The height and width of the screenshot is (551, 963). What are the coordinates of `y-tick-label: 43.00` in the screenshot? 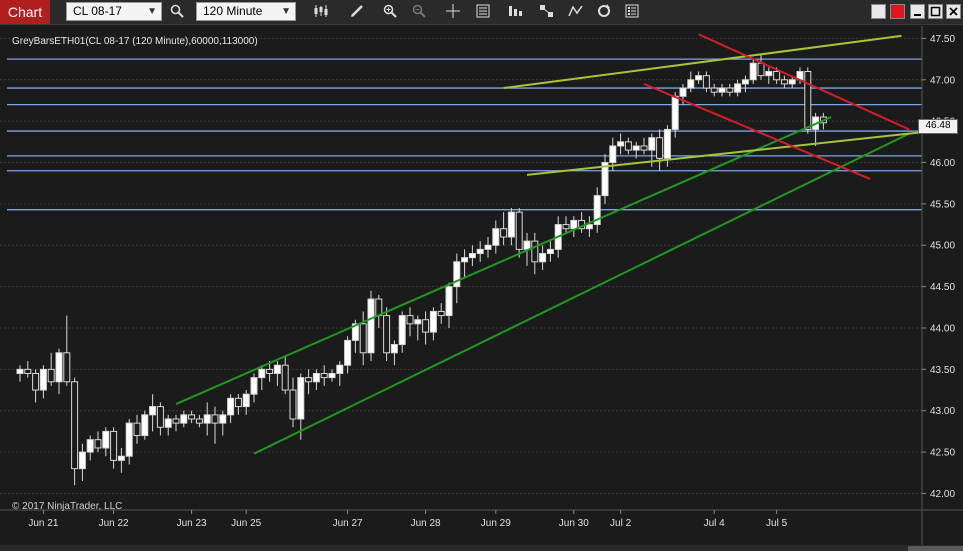 It's located at (942, 411).